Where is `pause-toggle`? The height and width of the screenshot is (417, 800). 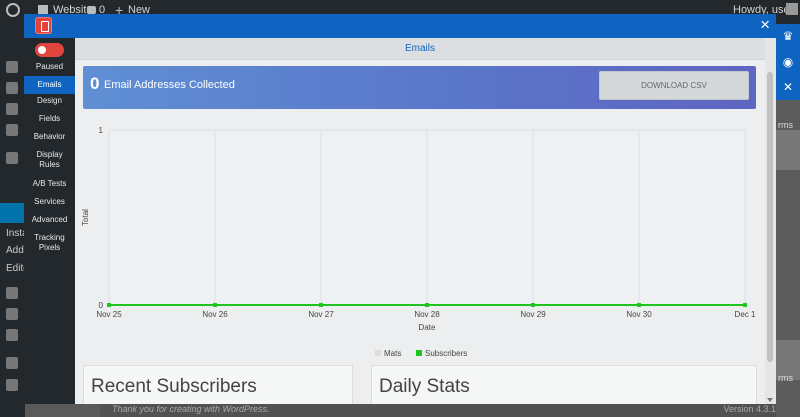 pause-toggle is located at coordinates (49, 50).